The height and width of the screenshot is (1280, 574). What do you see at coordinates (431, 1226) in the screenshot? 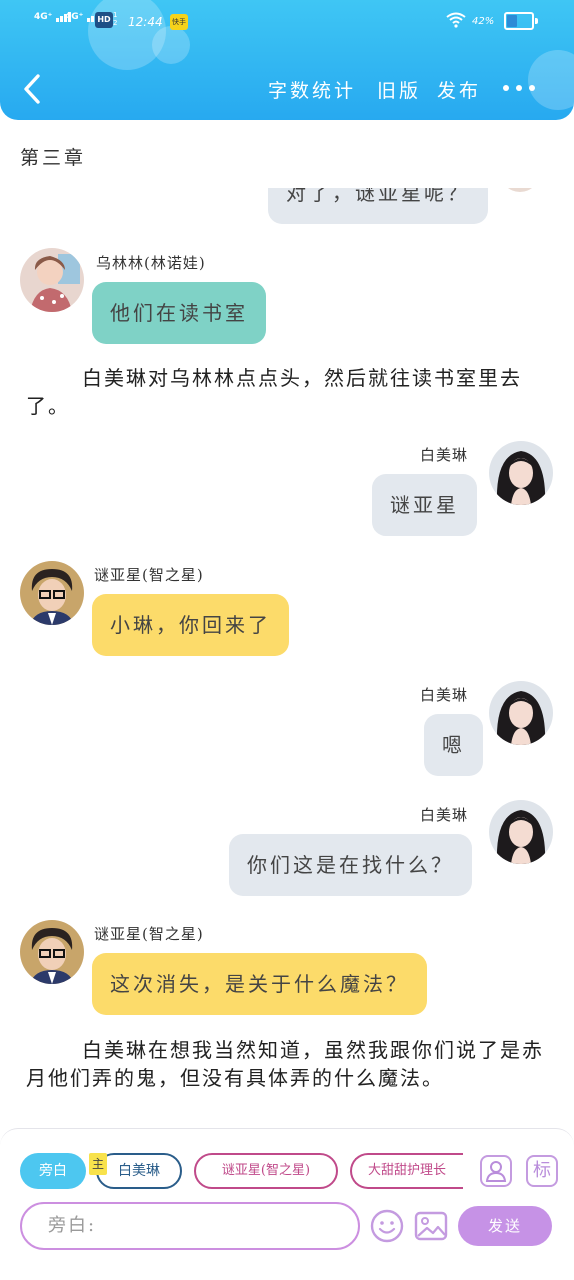
I see `image-icon` at bounding box center [431, 1226].